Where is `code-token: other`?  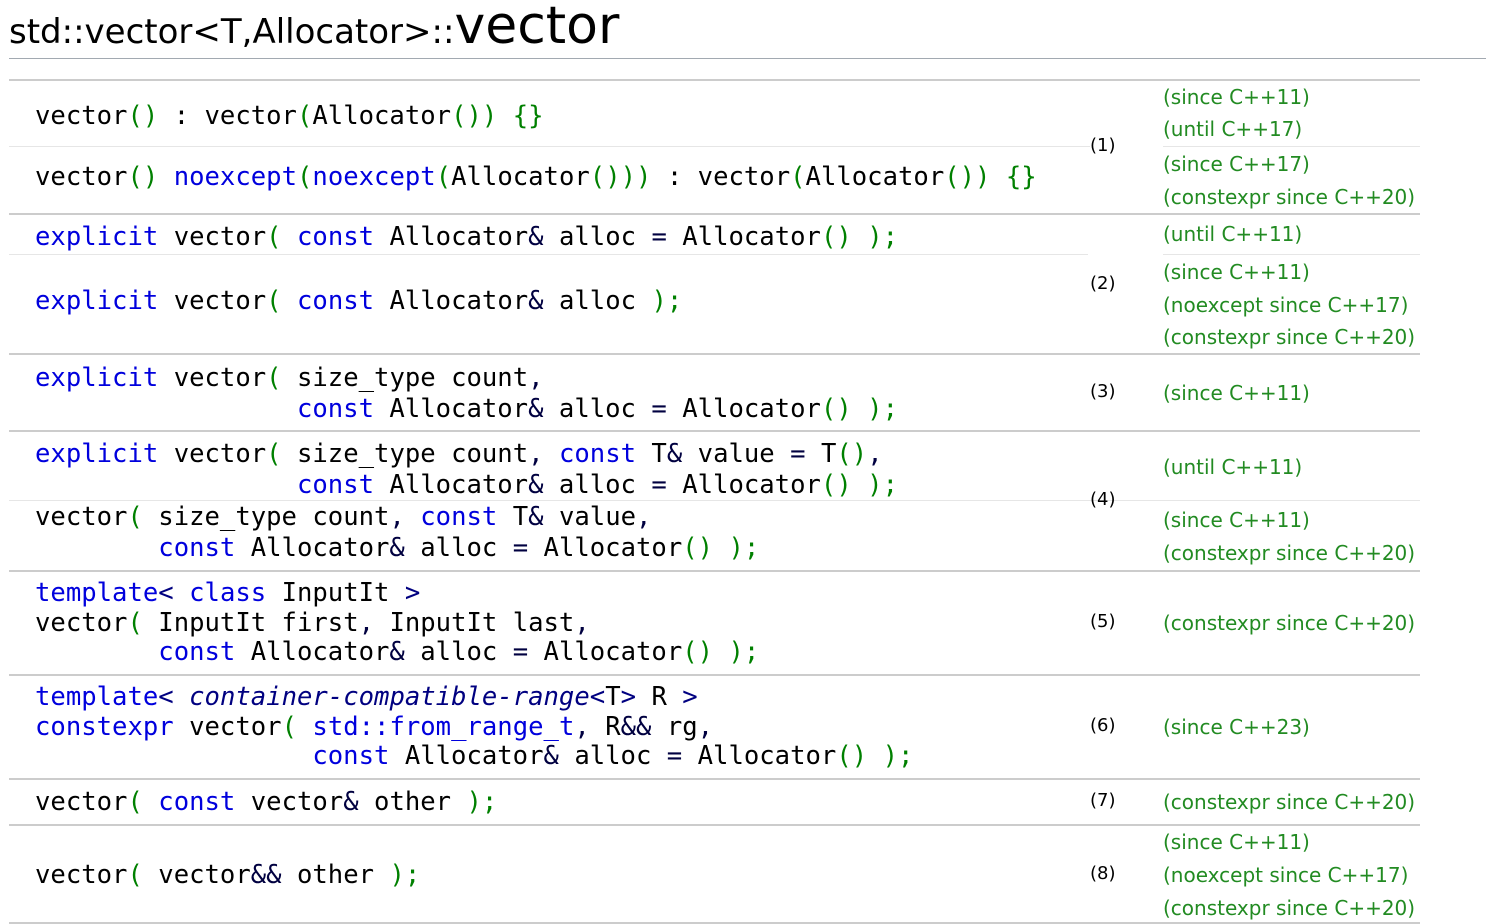 code-token: other is located at coordinates (412, 802).